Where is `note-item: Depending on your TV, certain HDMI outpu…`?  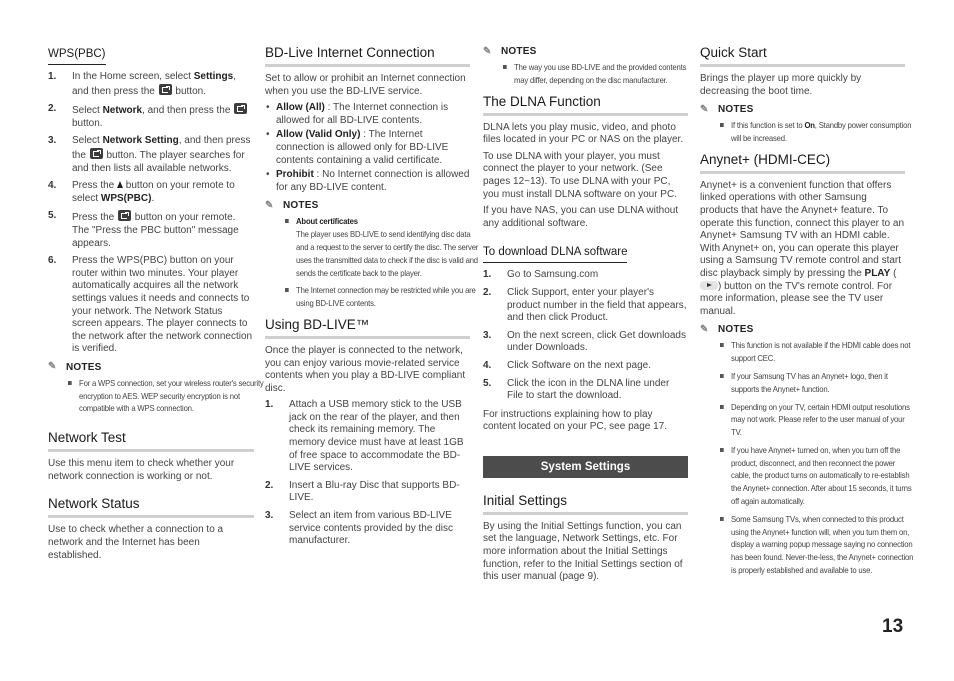 note-item: Depending on your TV, certain HDMI outpu… is located at coordinates (817, 420).